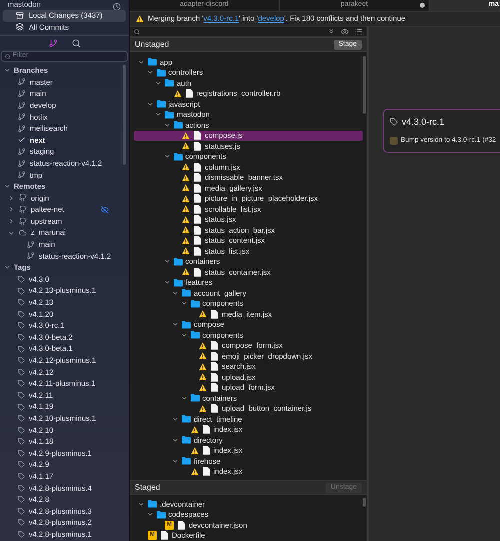  I want to click on cloud-icon, so click(23, 233).